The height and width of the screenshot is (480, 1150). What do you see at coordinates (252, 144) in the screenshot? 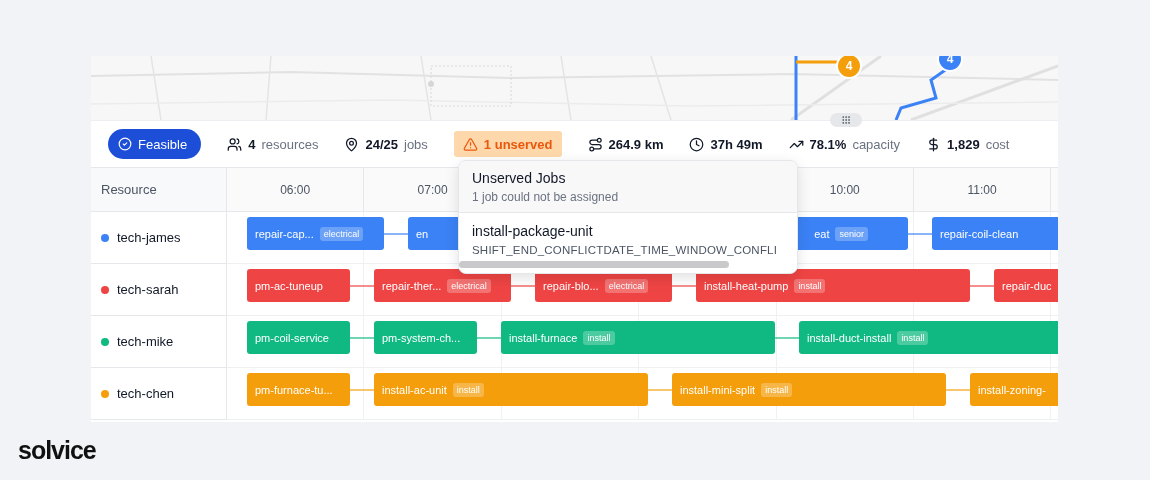
I see `stat-value: 4` at bounding box center [252, 144].